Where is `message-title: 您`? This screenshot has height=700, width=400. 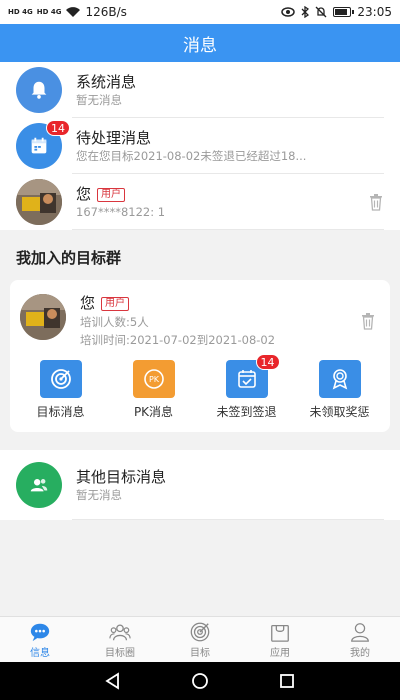
message-title: 您 is located at coordinates (84, 193).